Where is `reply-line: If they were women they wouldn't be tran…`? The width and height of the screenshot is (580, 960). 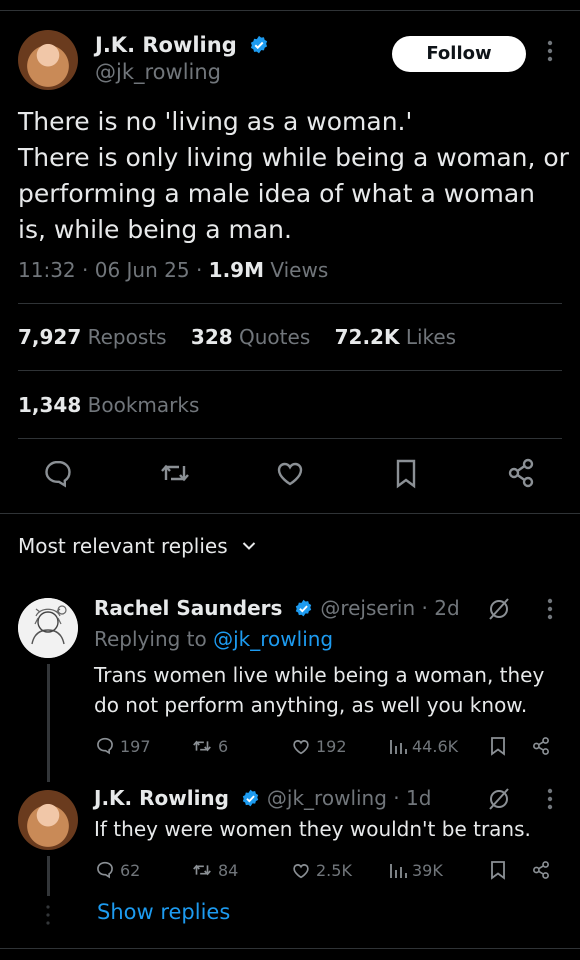
reply-line: If they were women they wouldn't be tran… is located at coordinates (312, 829).